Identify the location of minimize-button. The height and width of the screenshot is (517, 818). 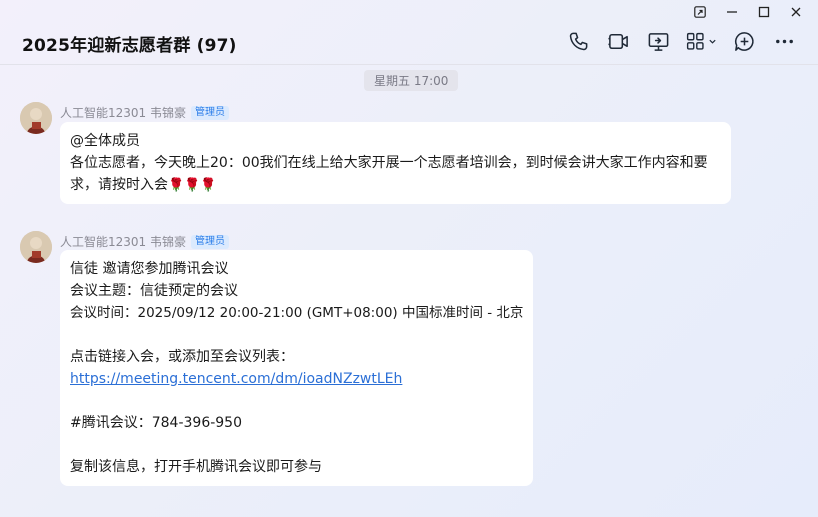
(732, 12).